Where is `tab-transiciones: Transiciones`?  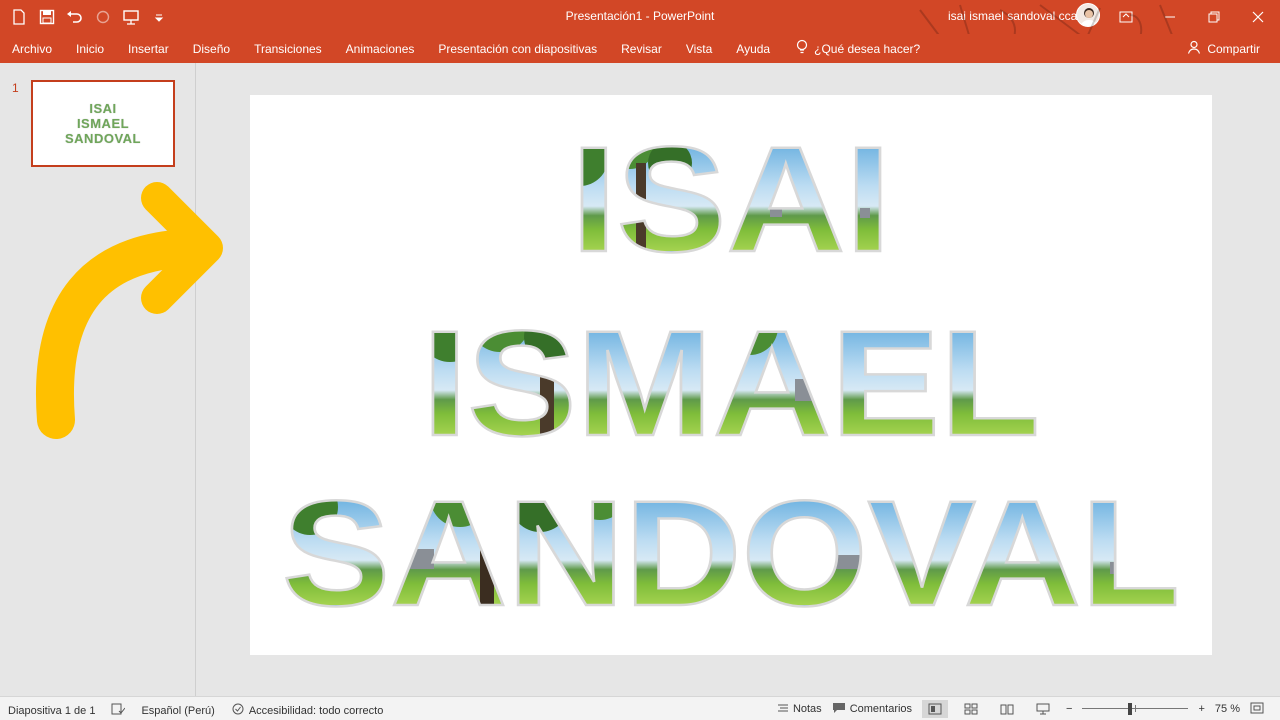
tab-transiciones: Transiciones is located at coordinates (288, 49).